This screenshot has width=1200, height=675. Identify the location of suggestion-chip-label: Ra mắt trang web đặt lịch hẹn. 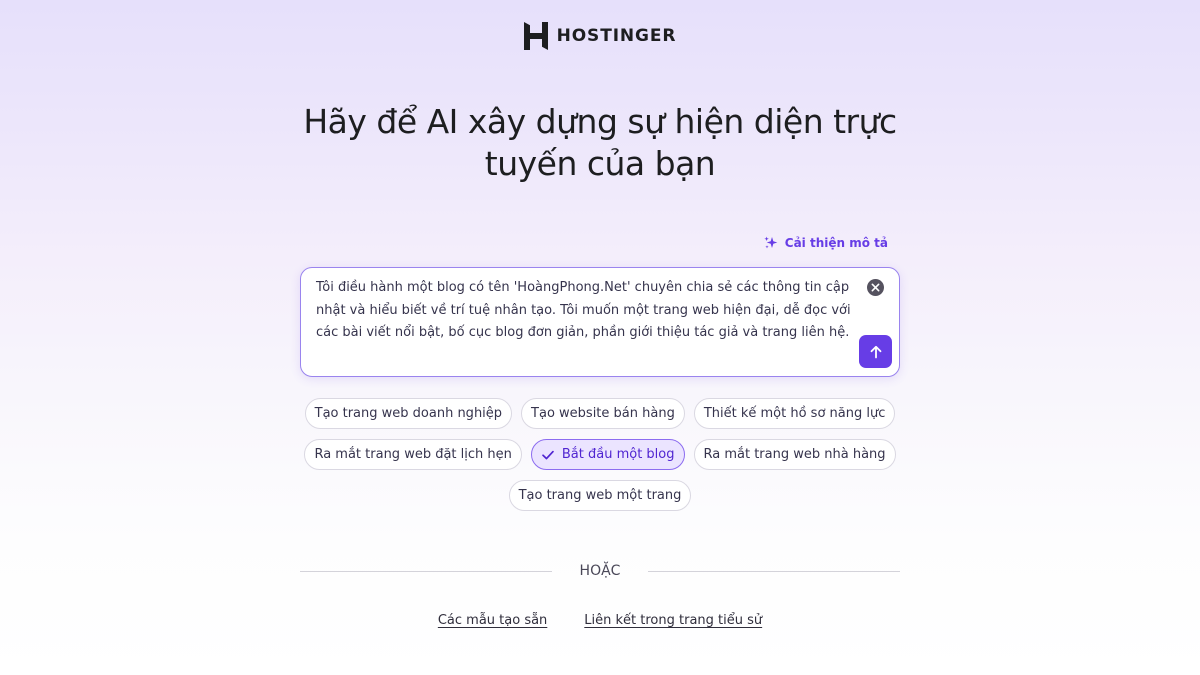
(413, 454).